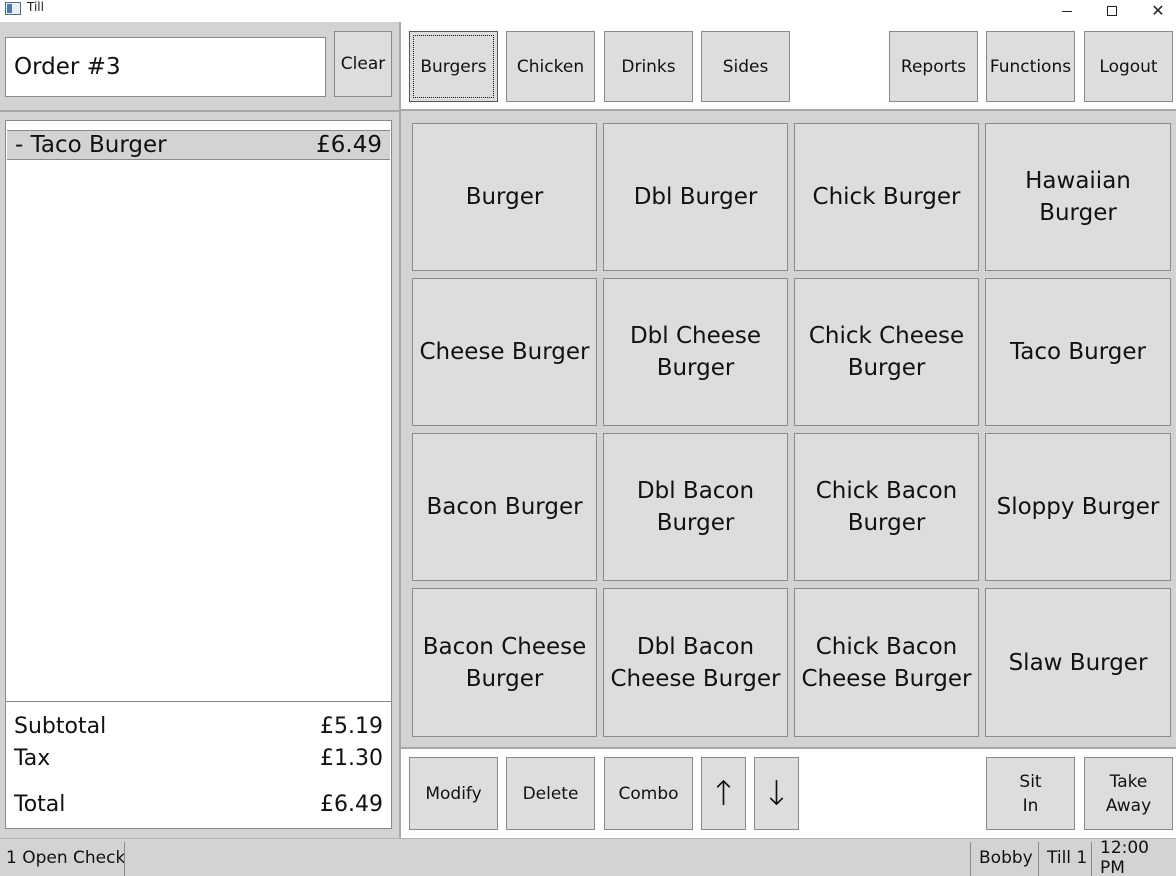 This screenshot has height=876, width=1176. Describe the element at coordinates (886, 352) in the screenshot. I see `menu-item-chick-cheese-burger: Chick Cheese Burger` at that location.